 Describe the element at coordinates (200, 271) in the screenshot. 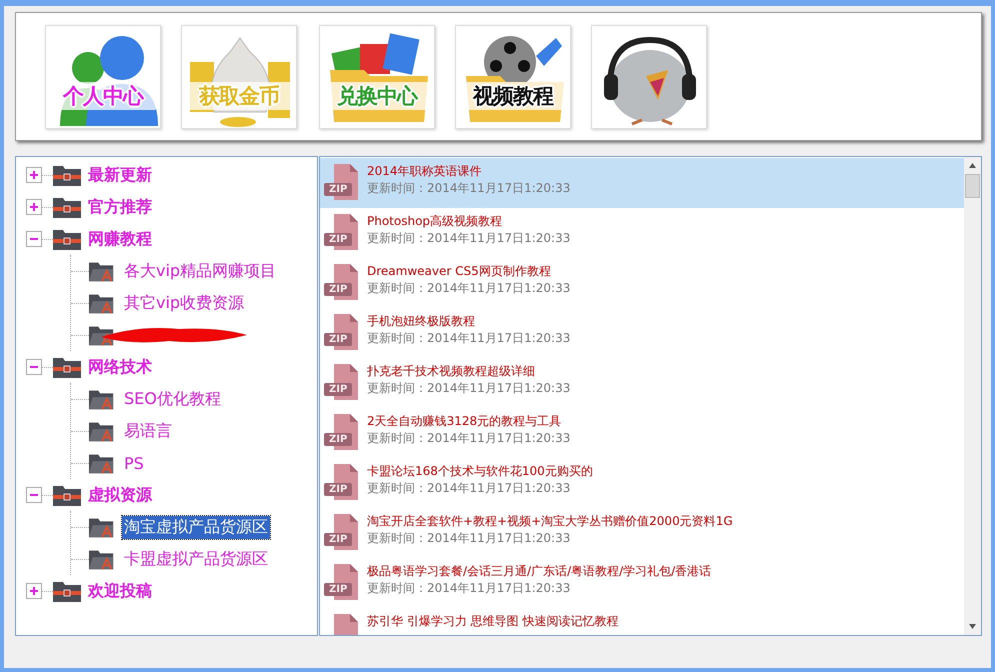

I see `subcategory-label: 各大vip精品网赚项目` at that location.